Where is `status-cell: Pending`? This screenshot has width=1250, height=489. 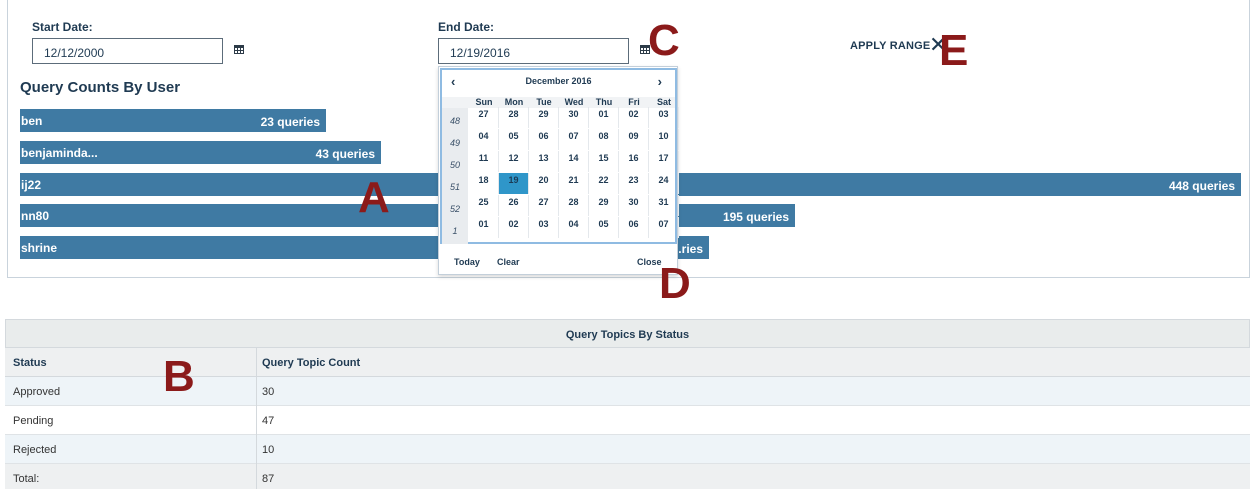 status-cell: Pending is located at coordinates (33, 421).